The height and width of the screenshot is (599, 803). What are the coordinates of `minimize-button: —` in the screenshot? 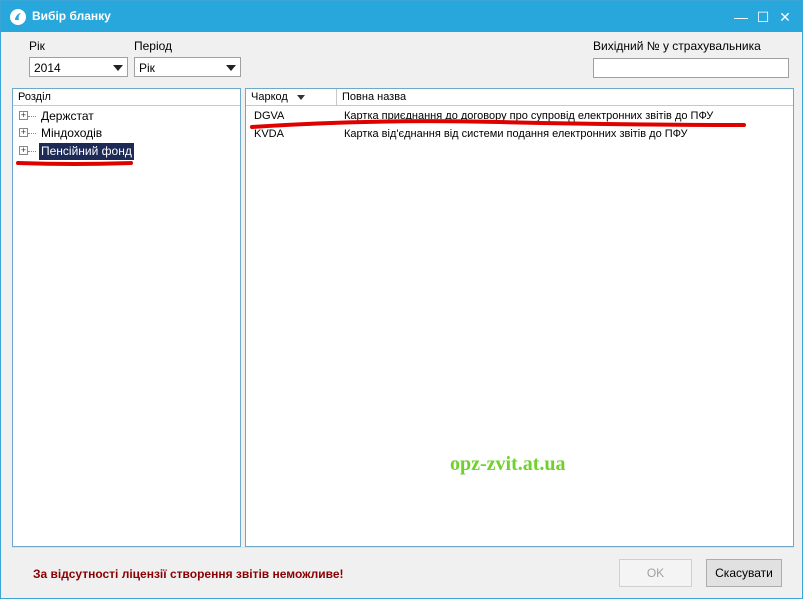 It's located at (741, 17).